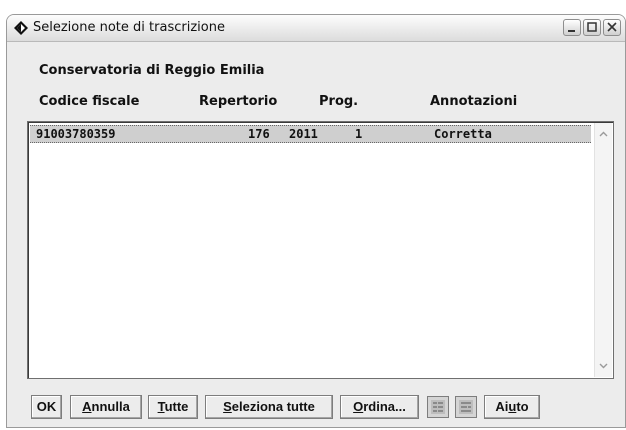 This screenshot has height=430, width=626. Describe the element at coordinates (110, 406) in the screenshot. I see `annulla-label: nnulla` at that location.